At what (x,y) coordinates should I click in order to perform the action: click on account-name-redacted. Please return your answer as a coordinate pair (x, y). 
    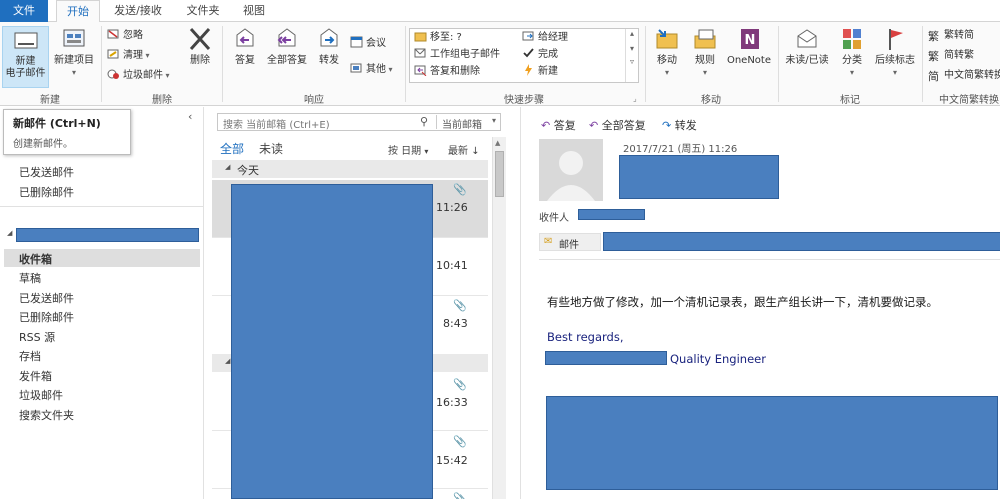
    Looking at the image, I should click on (107, 235).